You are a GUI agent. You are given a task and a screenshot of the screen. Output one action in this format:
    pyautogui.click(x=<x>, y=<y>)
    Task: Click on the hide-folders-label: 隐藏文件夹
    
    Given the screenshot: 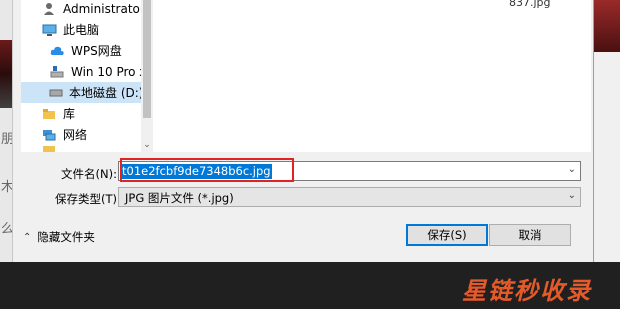 What is the action you would take?
    pyautogui.click(x=66, y=237)
    